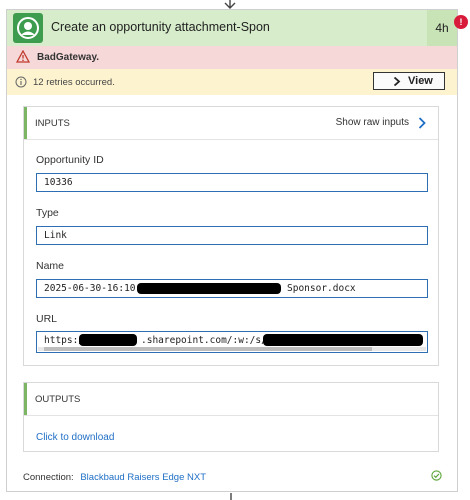 Image resolution: width=470 pixels, height=500 pixels. I want to click on outputs-accent, so click(25, 399).